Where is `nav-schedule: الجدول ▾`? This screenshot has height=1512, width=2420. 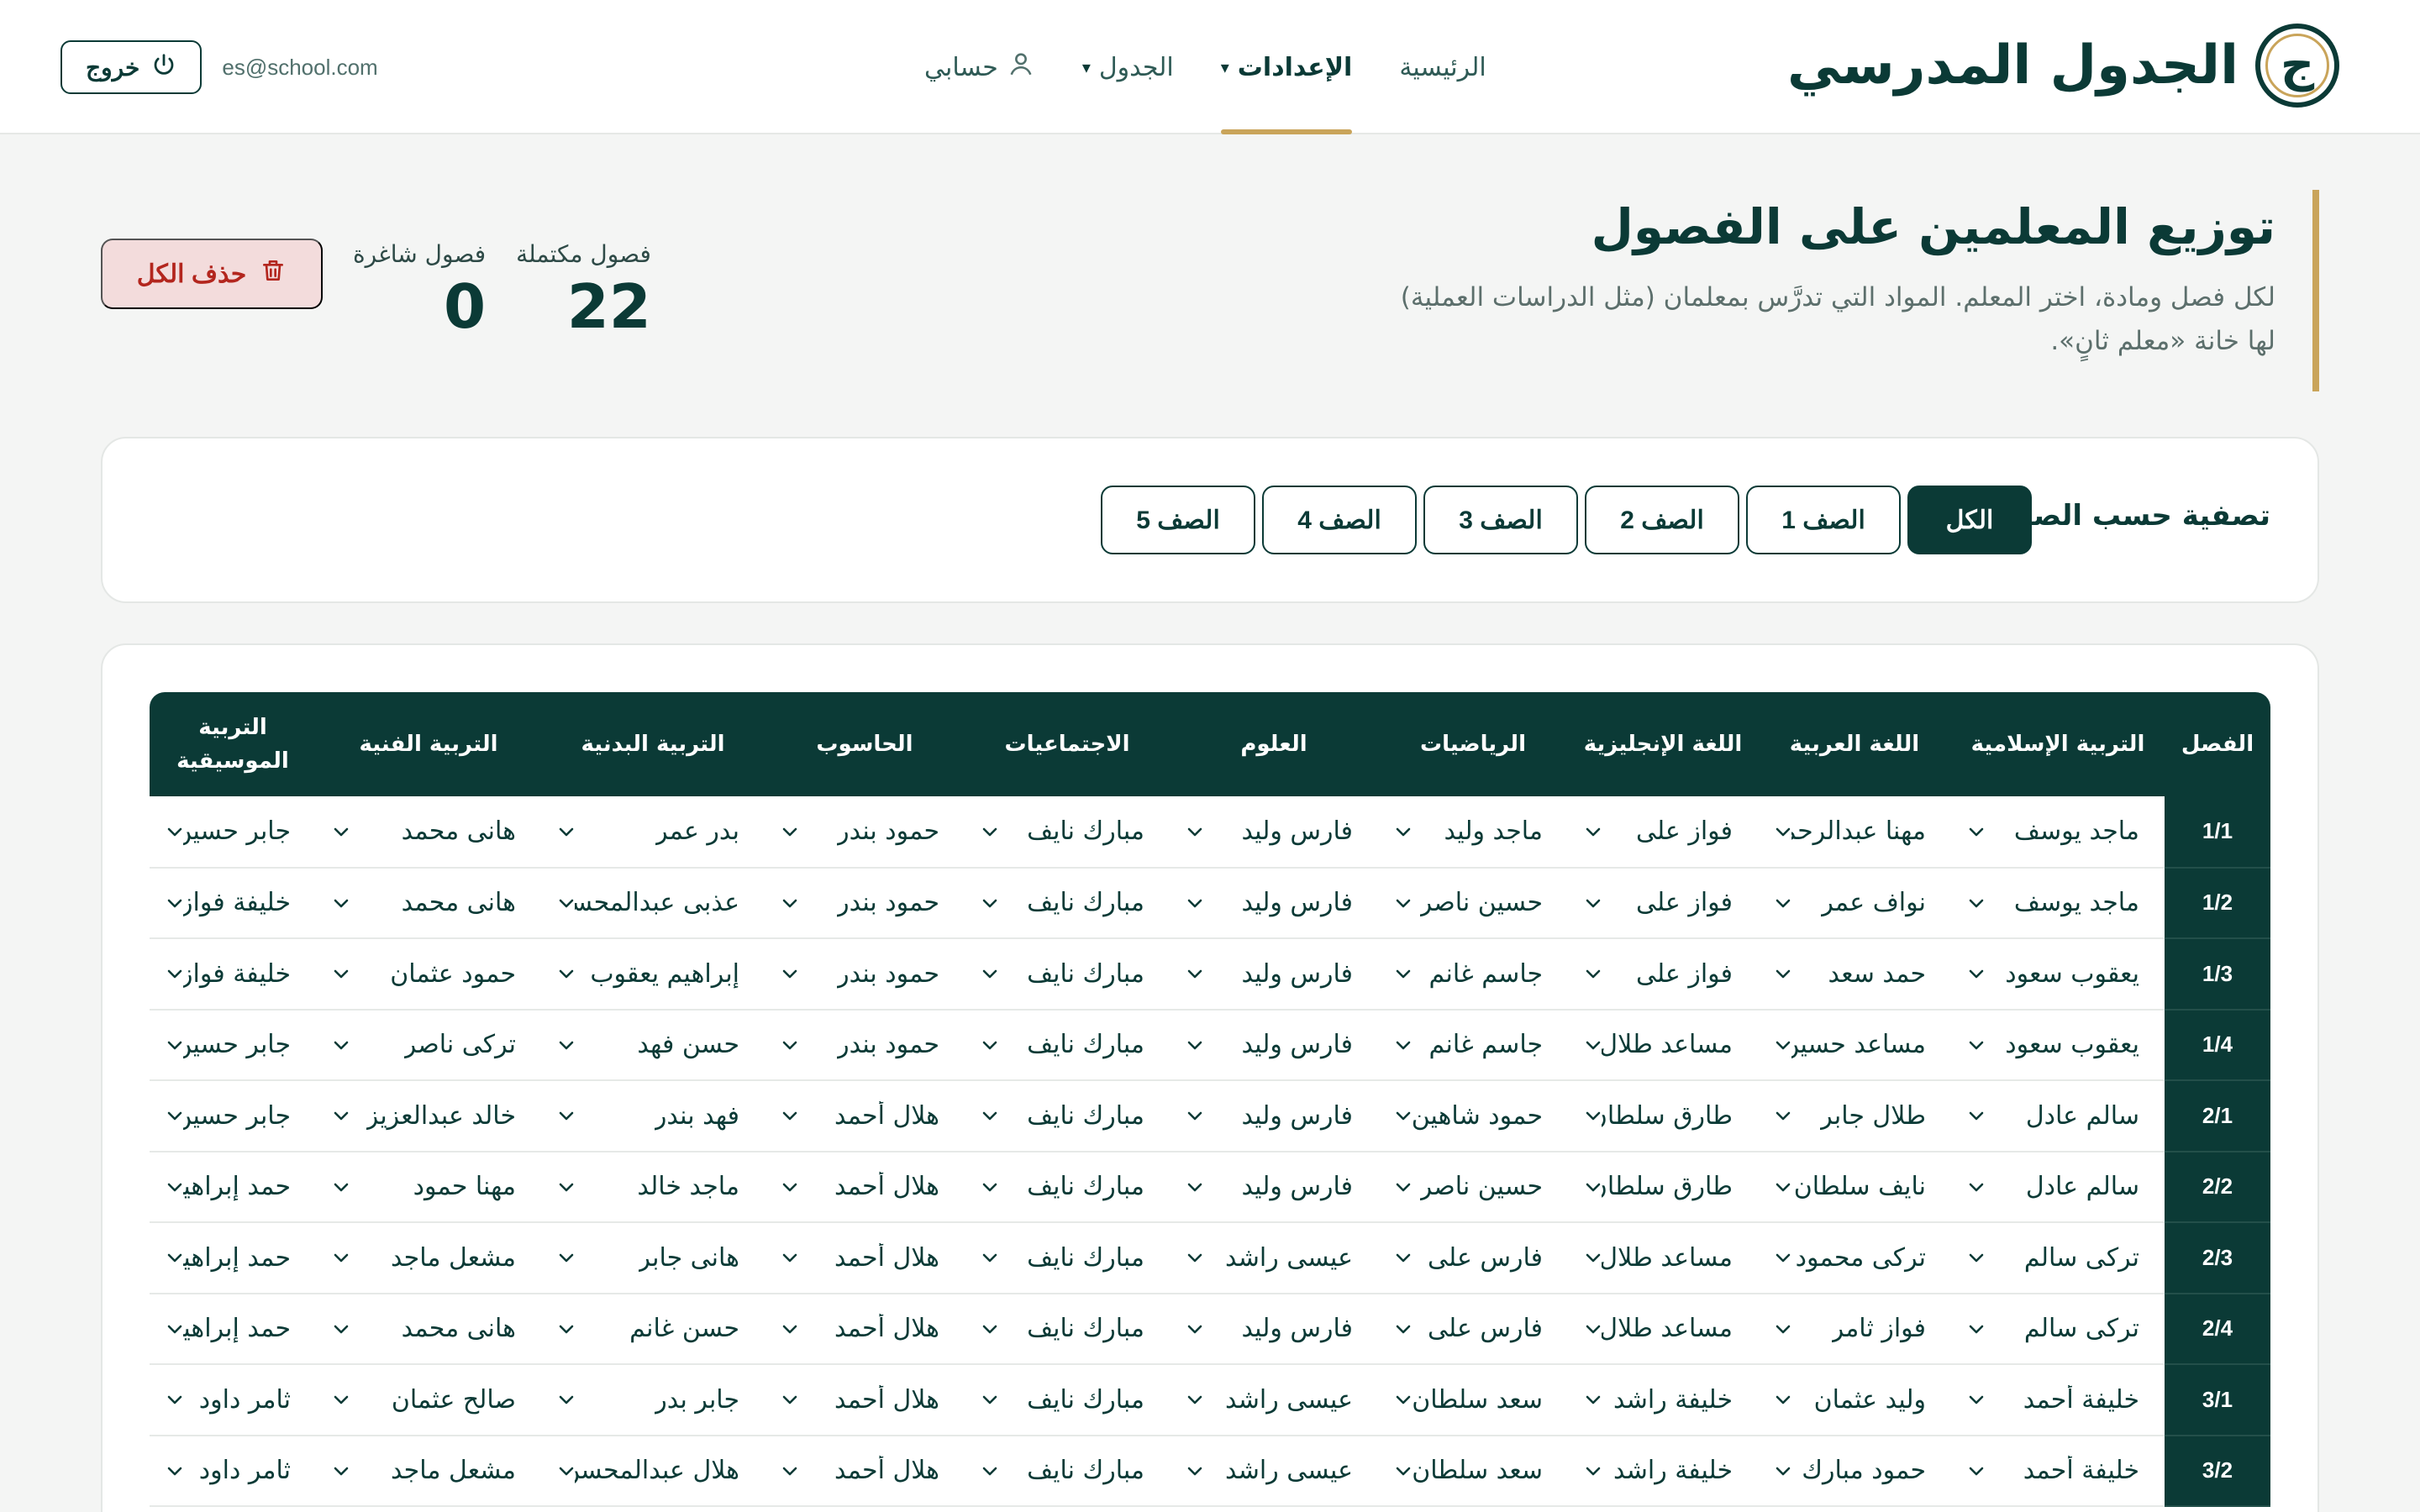 nav-schedule: الجدول ▾ is located at coordinates (1128, 67).